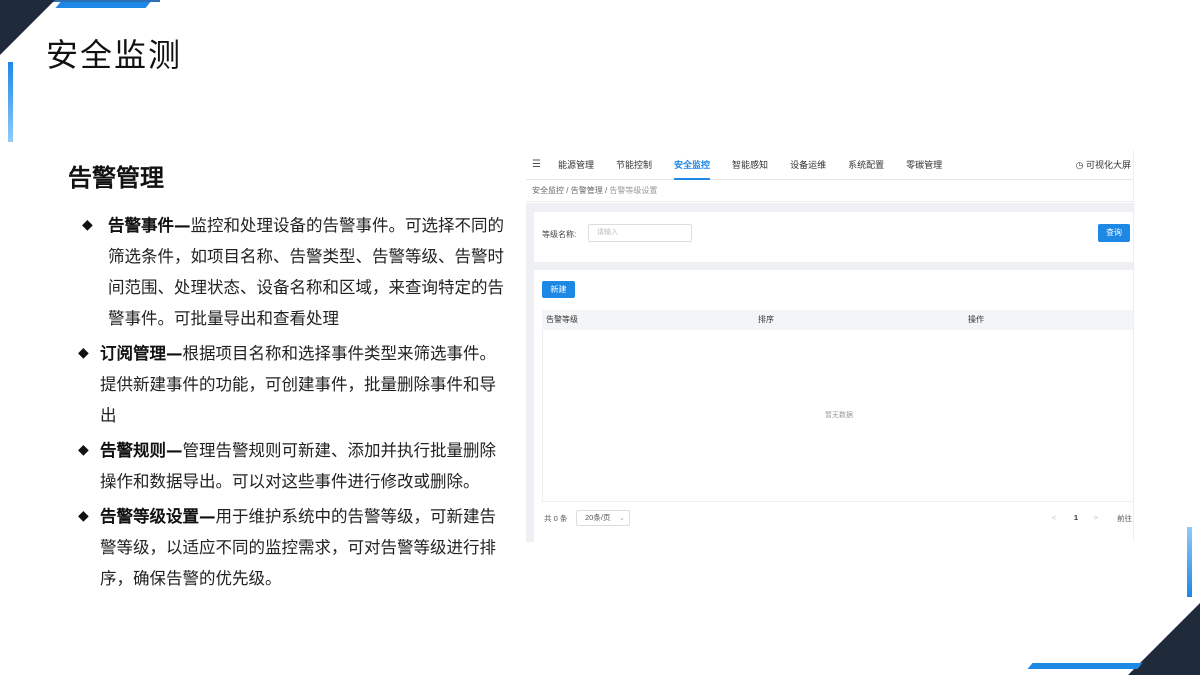 This screenshot has width=1200, height=675. Describe the element at coordinates (1114, 233) in the screenshot. I see `query-button: 查询` at that location.